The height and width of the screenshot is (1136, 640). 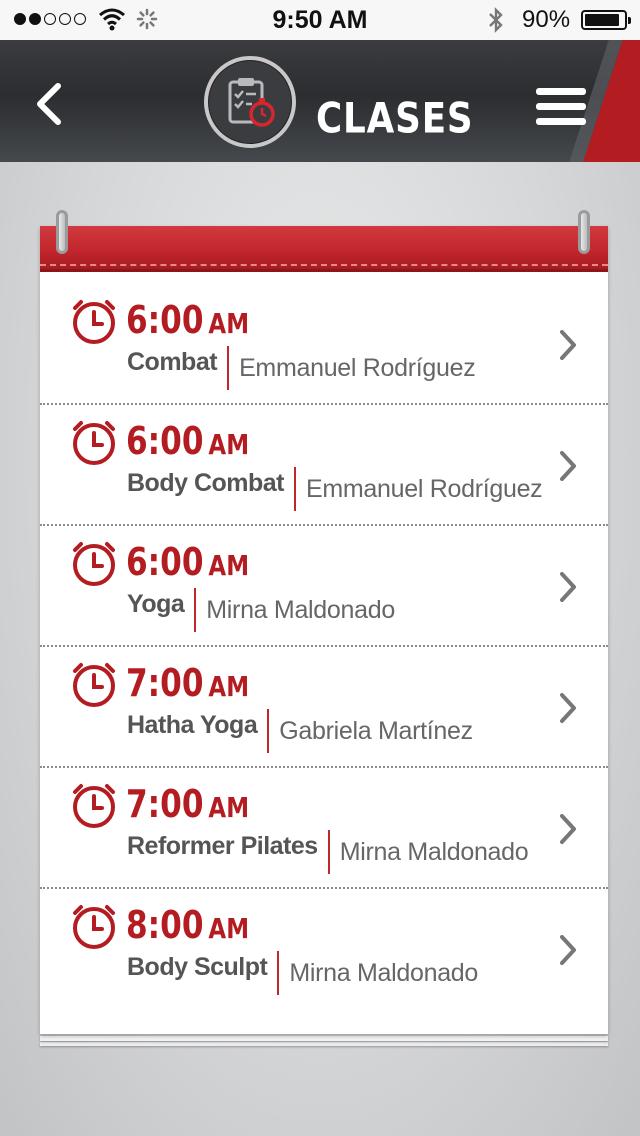 What do you see at coordinates (395, 118) in the screenshot?
I see `page-title: CLASES` at bounding box center [395, 118].